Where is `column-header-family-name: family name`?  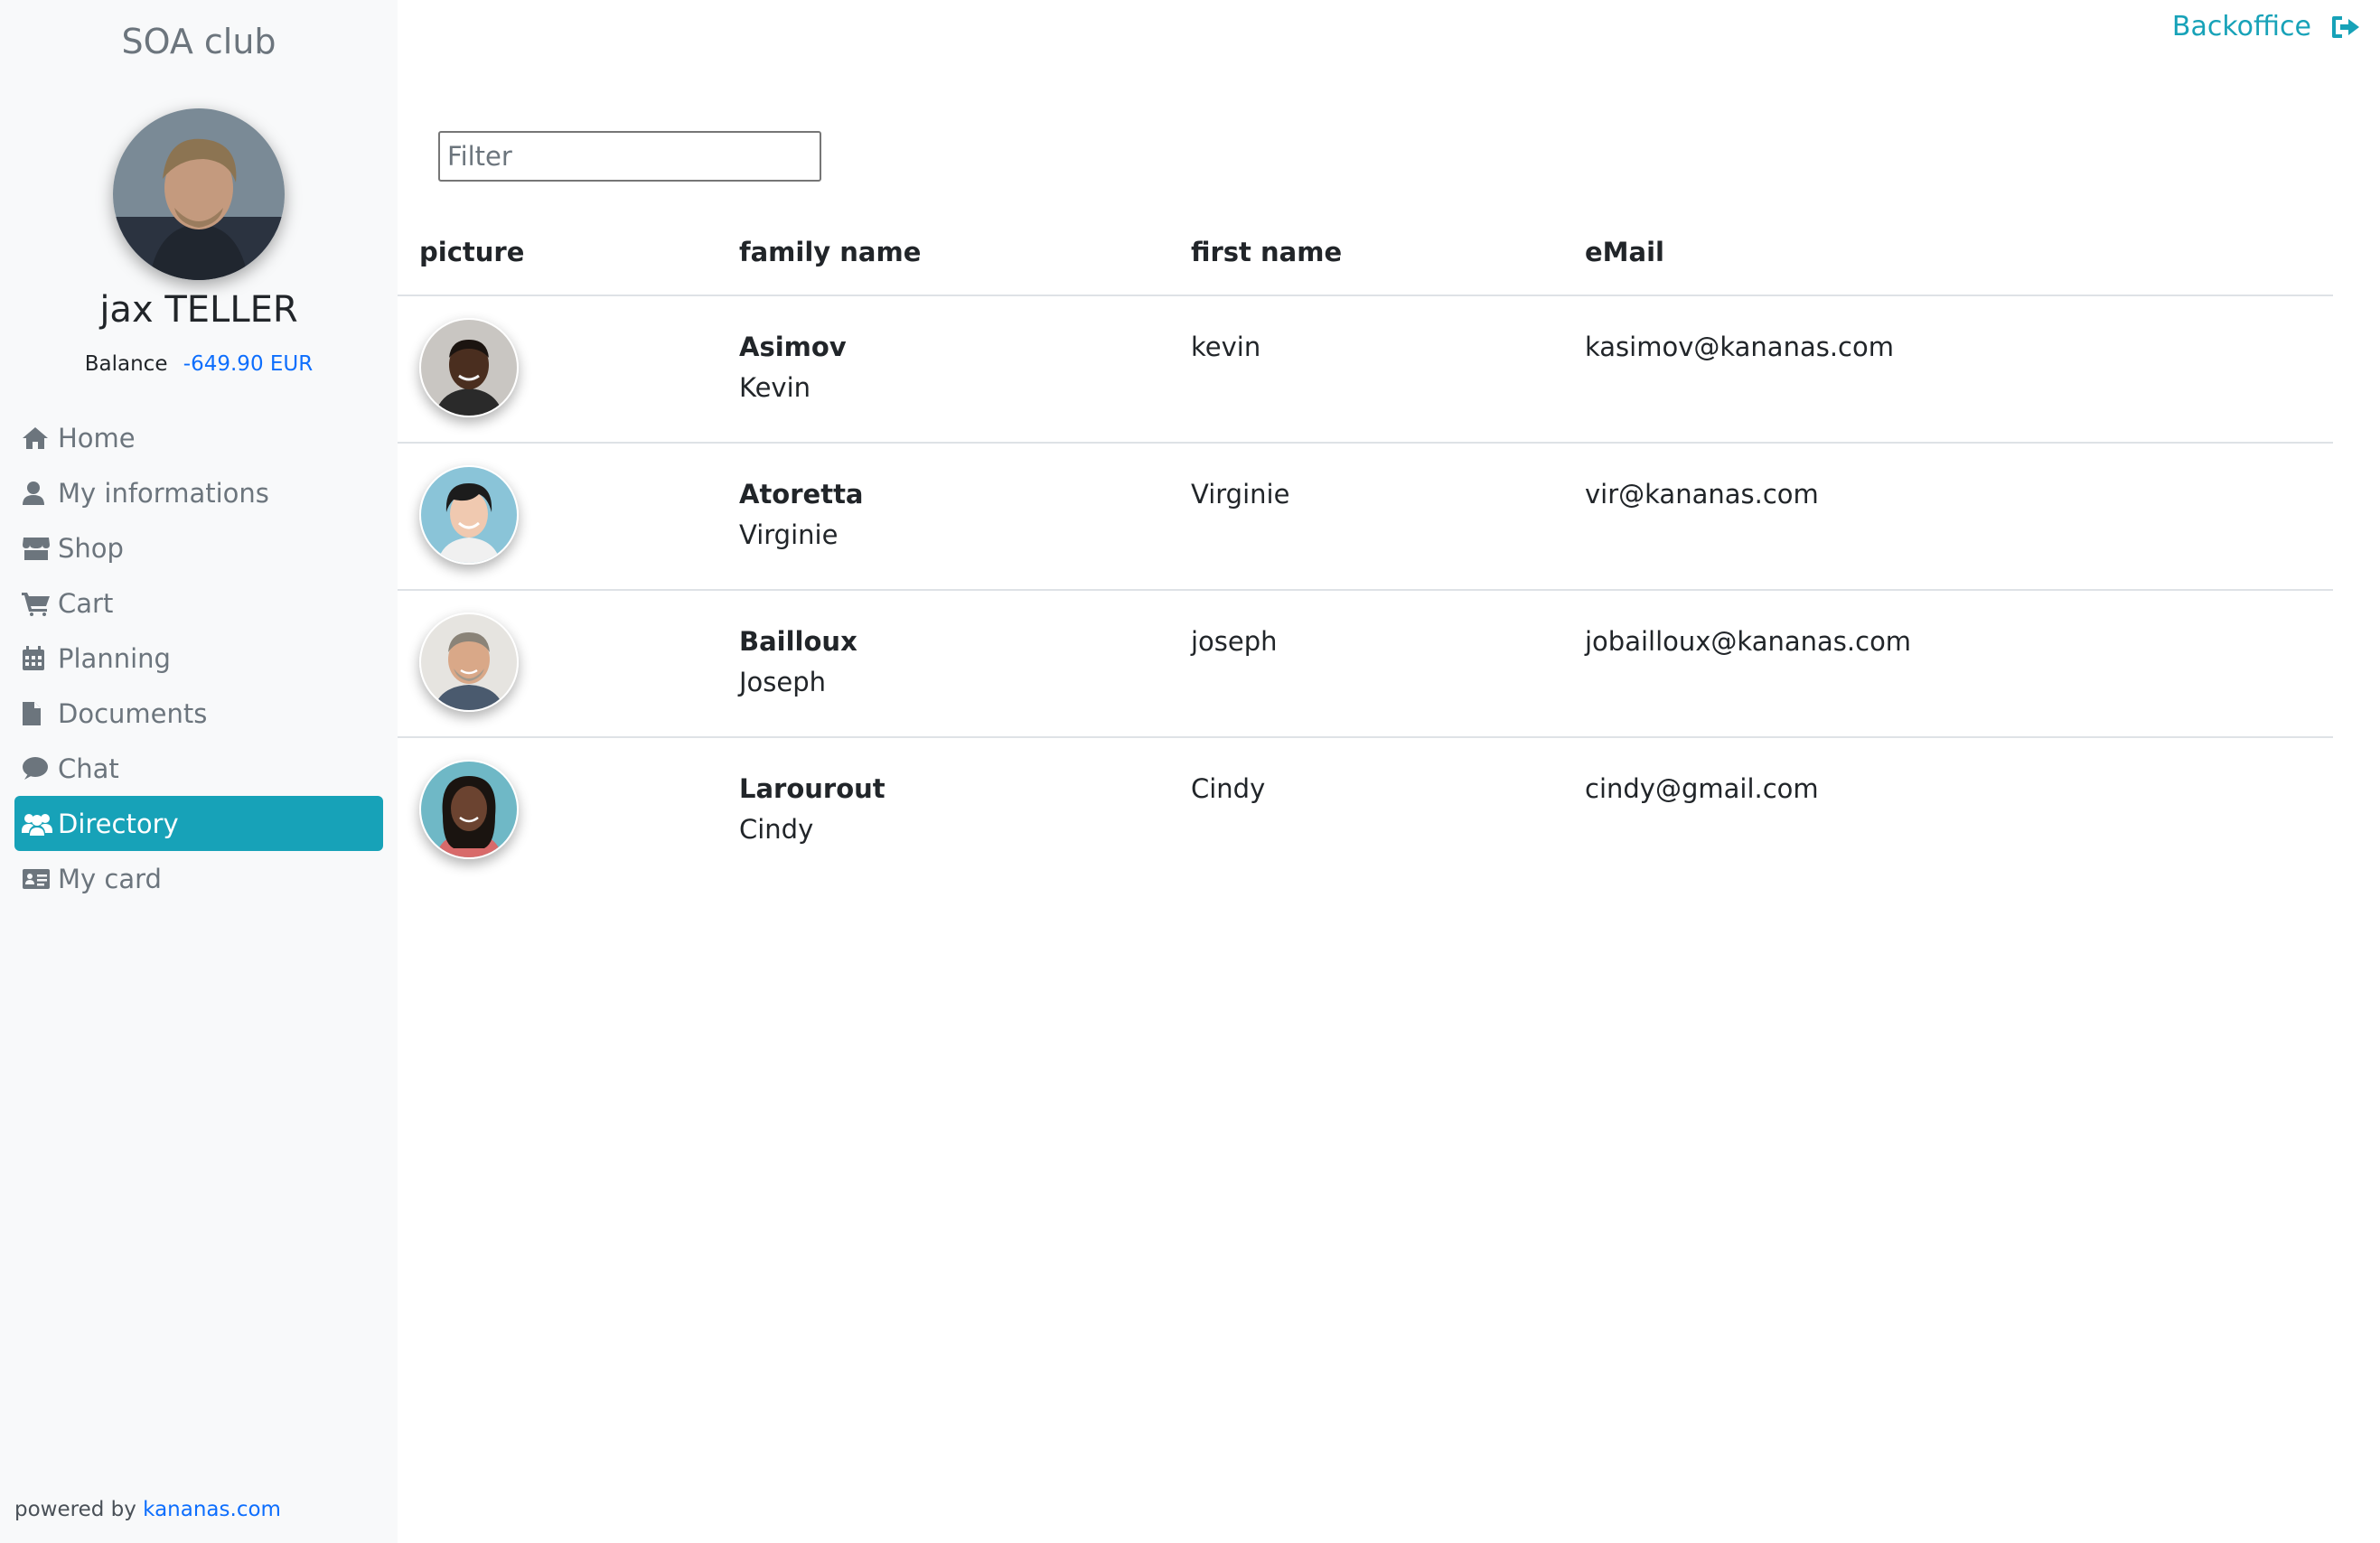 column-header-family-name: family name is located at coordinates (830, 252).